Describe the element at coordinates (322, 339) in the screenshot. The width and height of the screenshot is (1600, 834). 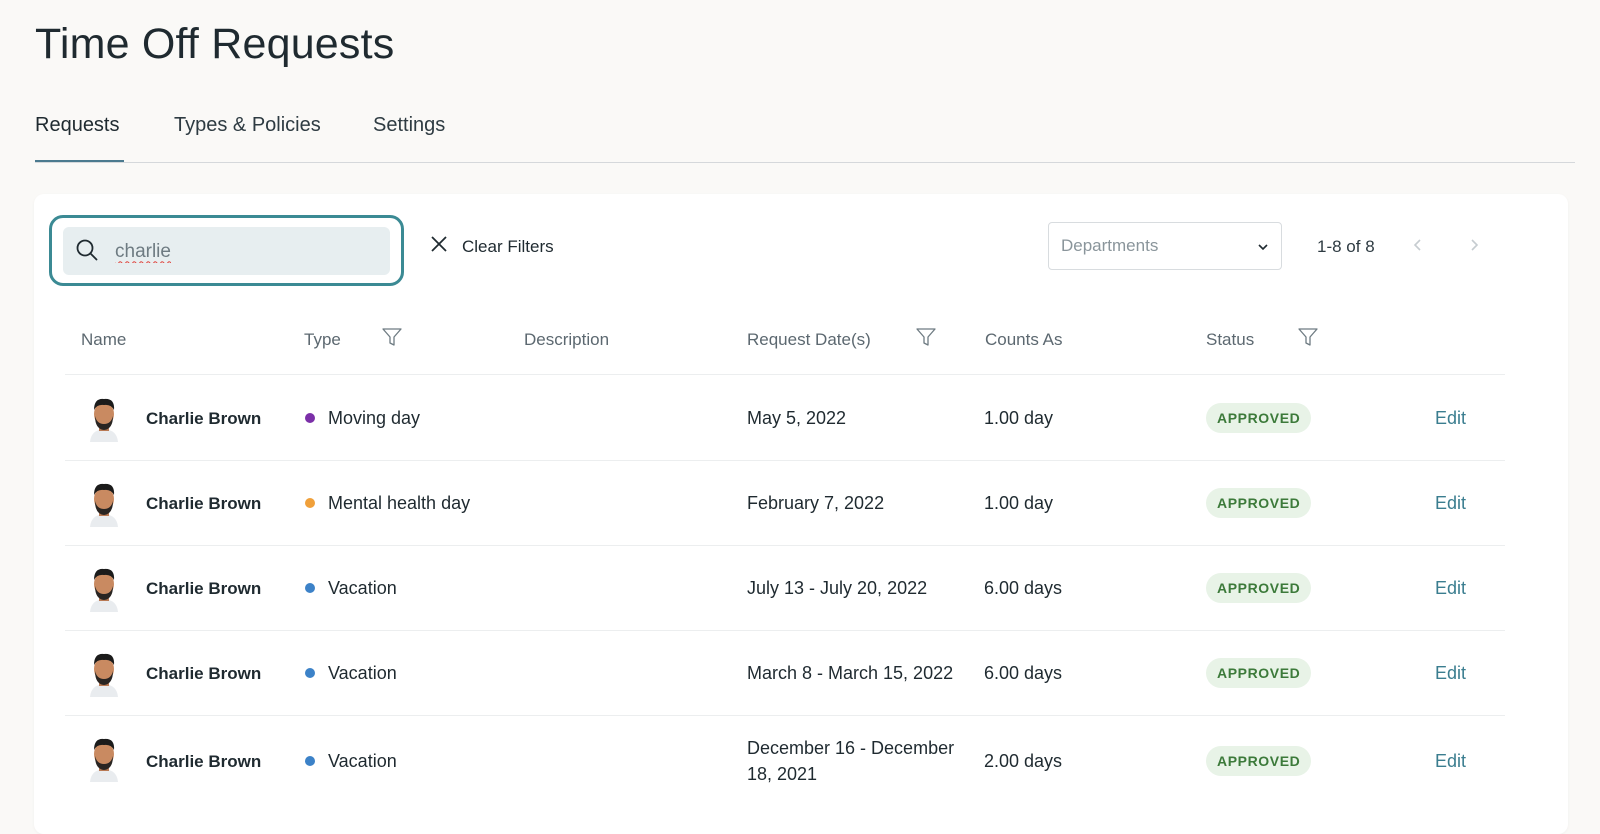
I see `column-header-type: Type` at that location.